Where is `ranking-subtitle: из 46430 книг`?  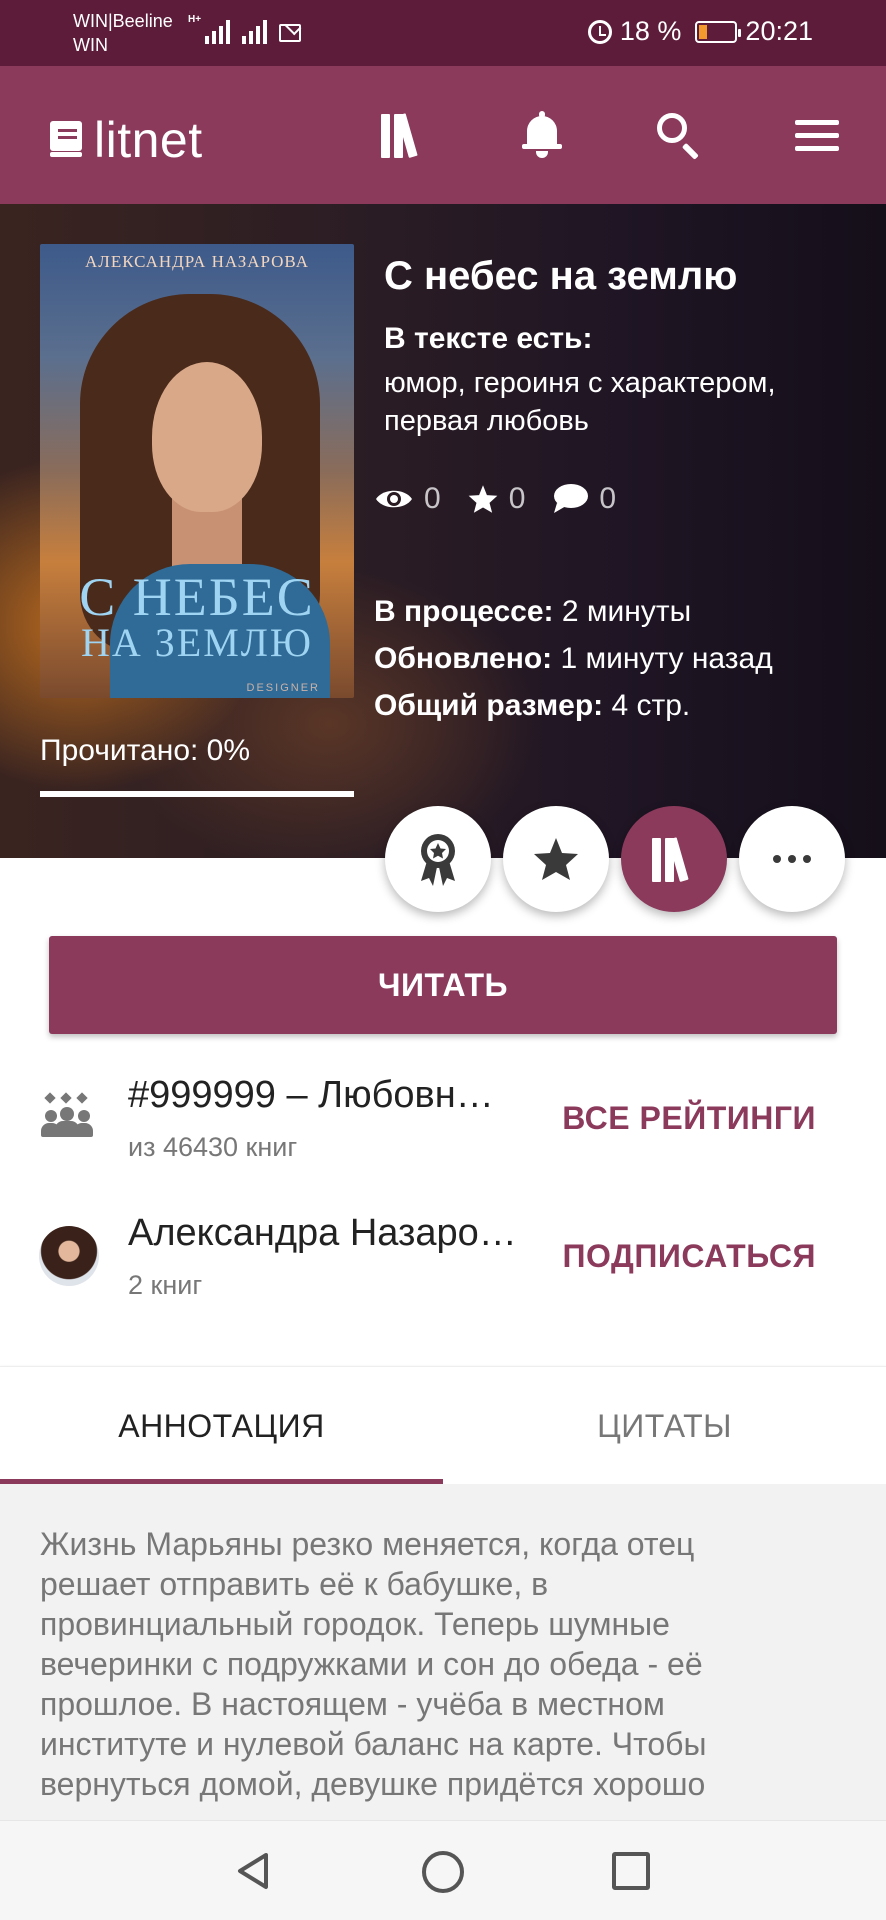
ranking-subtitle: из 46430 книг is located at coordinates (213, 1147).